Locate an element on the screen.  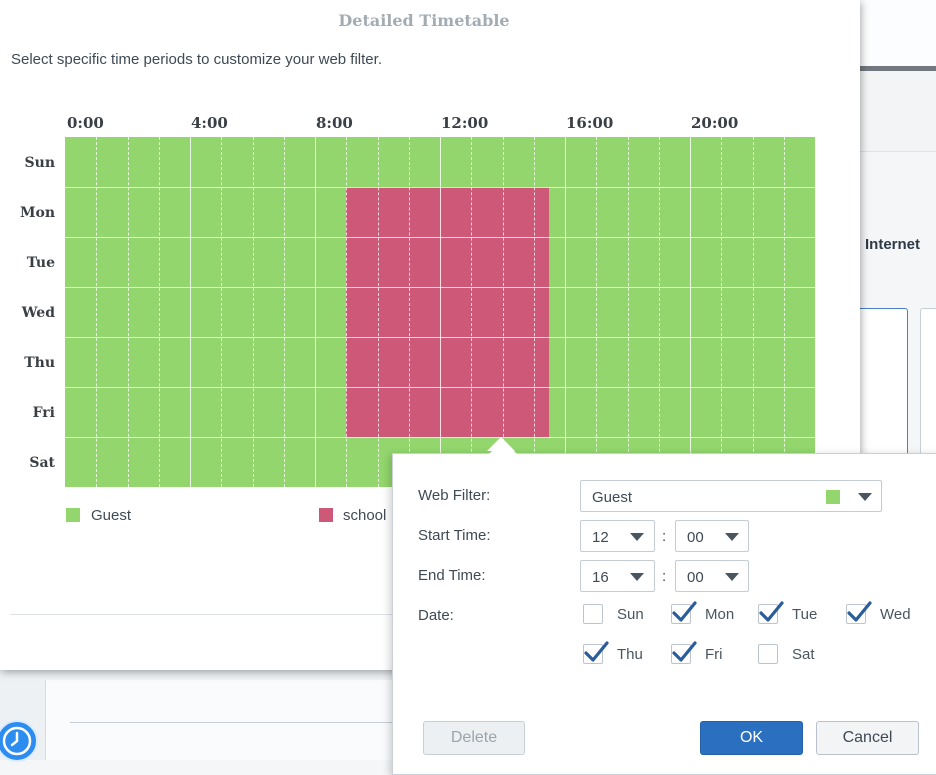
checkbox-thu is located at coordinates (596, 652).